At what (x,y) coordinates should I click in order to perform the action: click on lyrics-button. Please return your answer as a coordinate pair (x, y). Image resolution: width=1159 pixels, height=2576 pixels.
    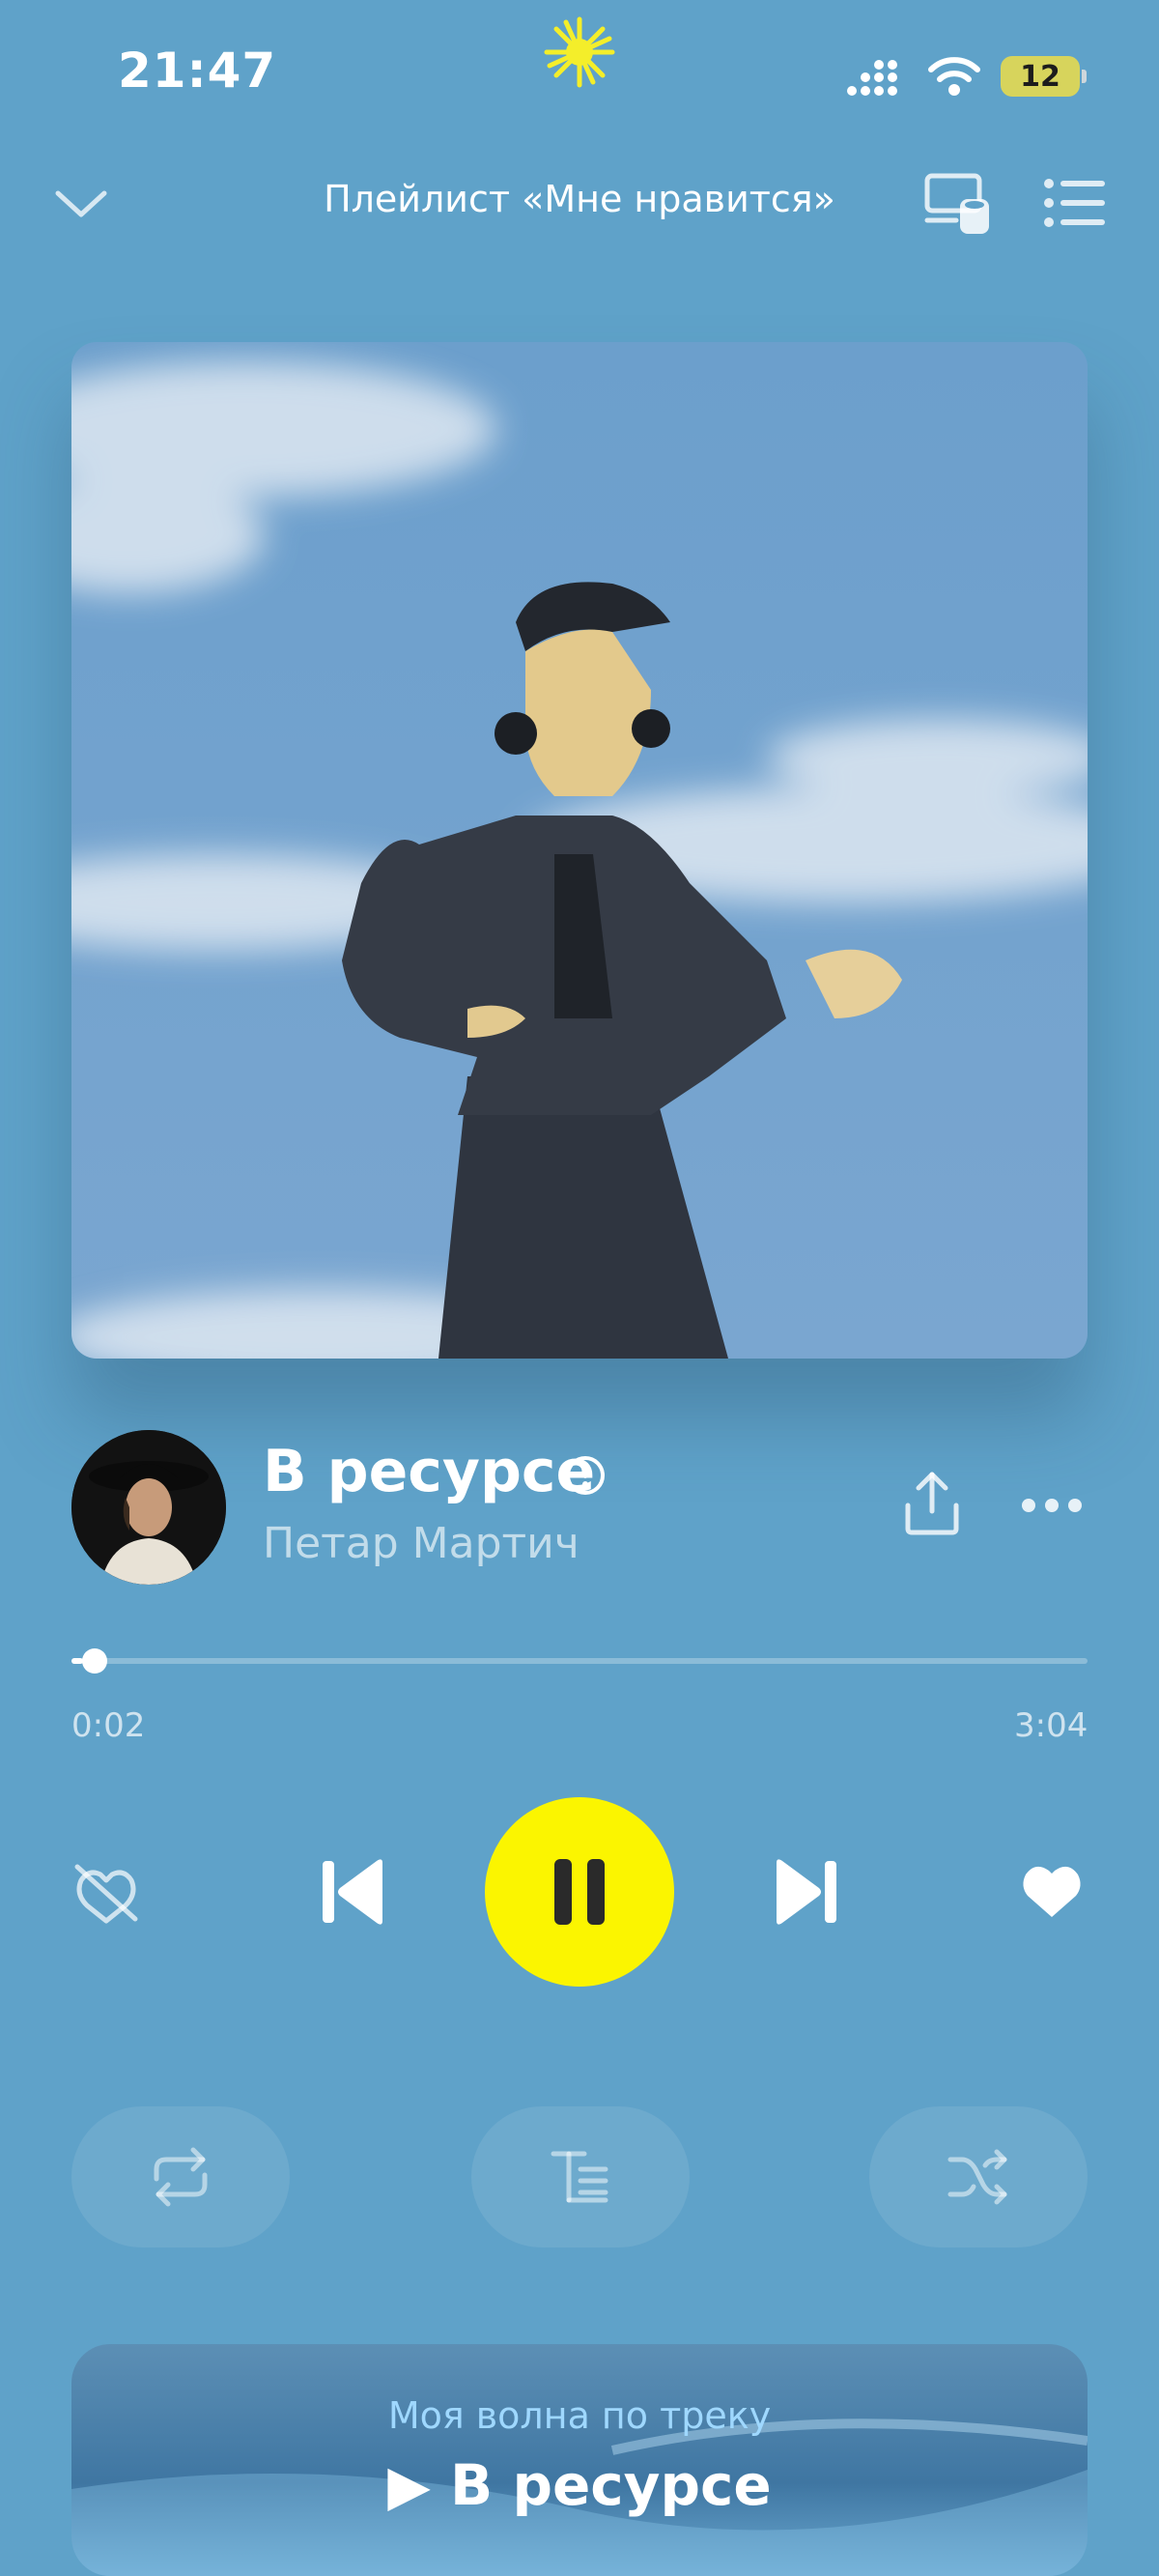
    Looking at the image, I should click on (580, 2176).